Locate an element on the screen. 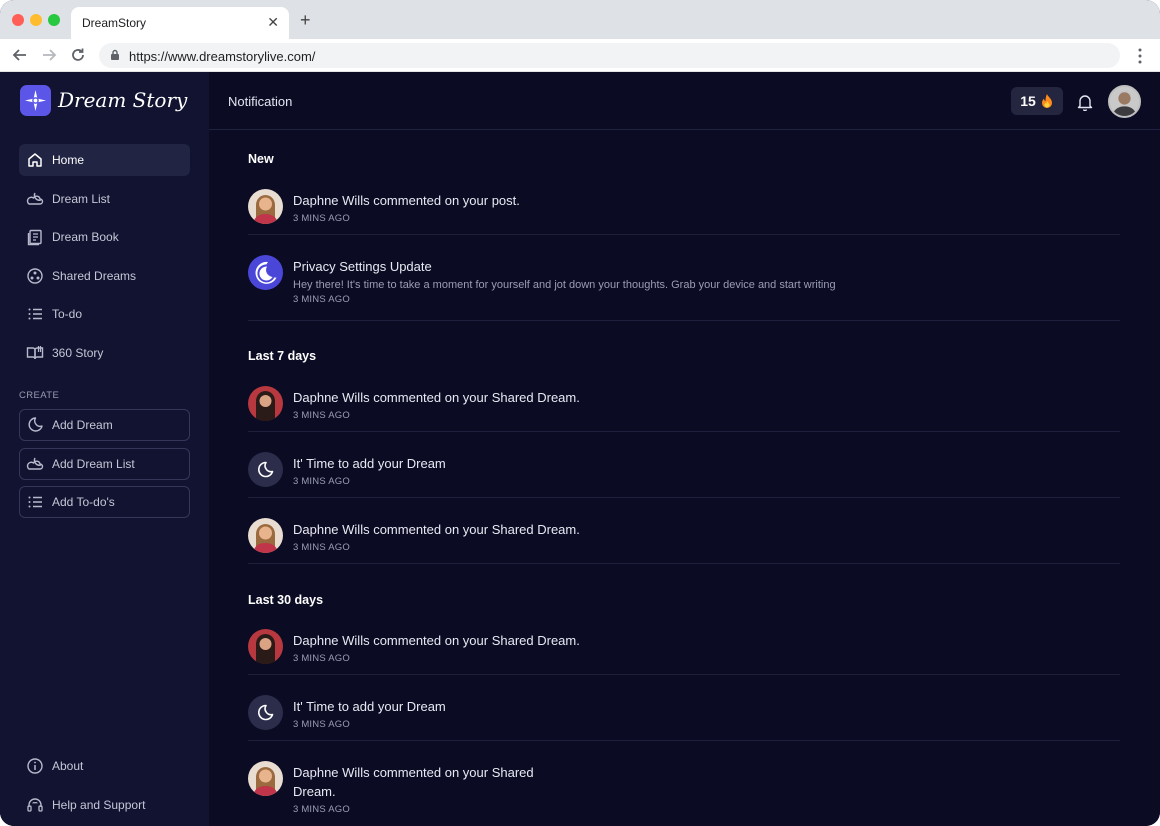 The image size is (1160, 826). sidebar-item-label: Dream List is located at coordinates (81, 199).